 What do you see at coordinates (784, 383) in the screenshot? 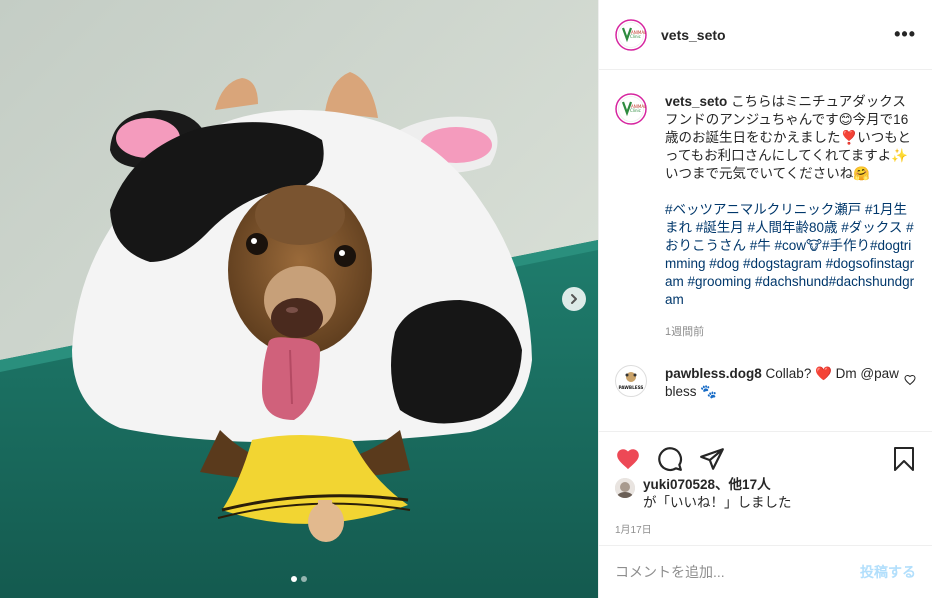
I see `comment-text-block: pawbless.dog8 Collab? ❤️ Dm @pawbless 🐾` at bounding box center [784, 383].